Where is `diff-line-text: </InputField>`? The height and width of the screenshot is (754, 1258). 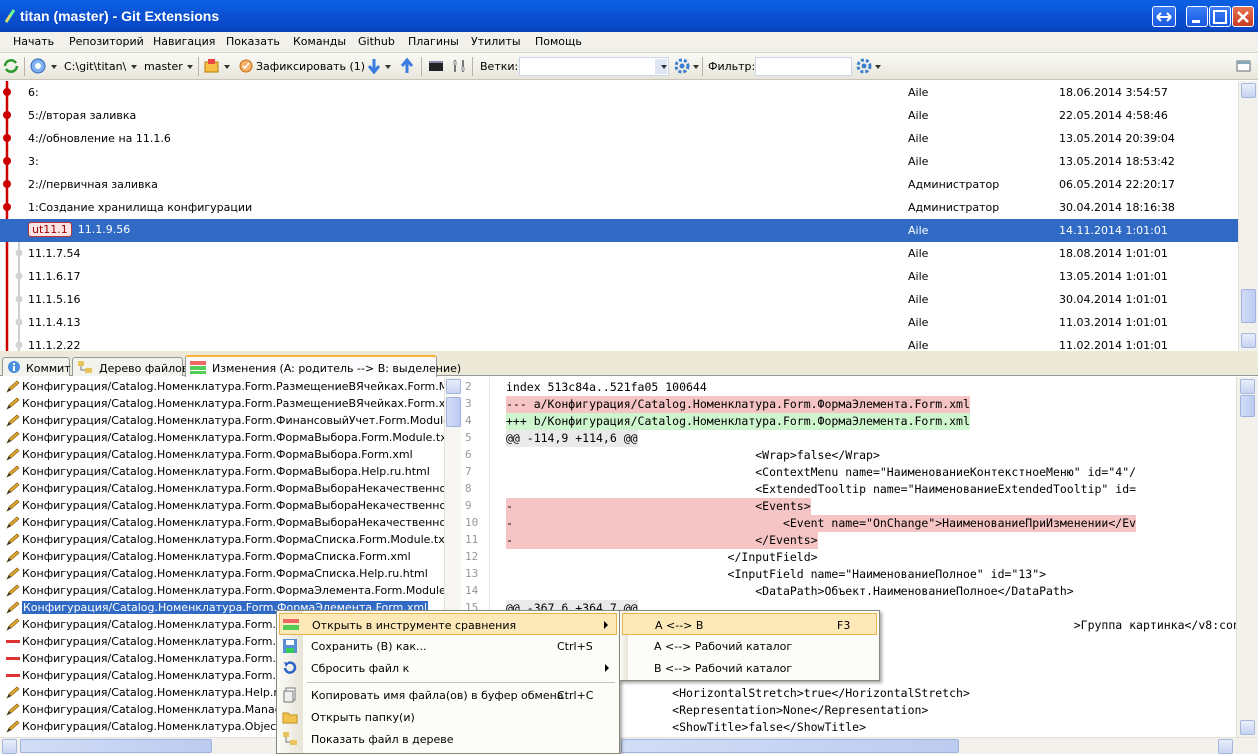 diff-line-text: </InputField> is located at coordinates (662, 557).